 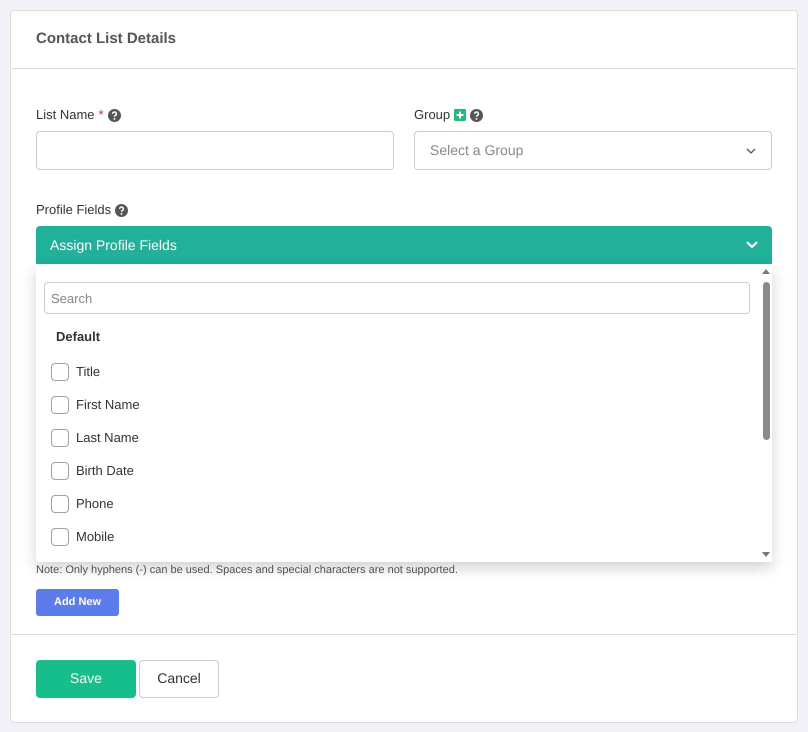 What do you see at coordinates (400, 504) in the screenshot?
I see `checkbox-option: Phone` at bounding box center [400, 504].